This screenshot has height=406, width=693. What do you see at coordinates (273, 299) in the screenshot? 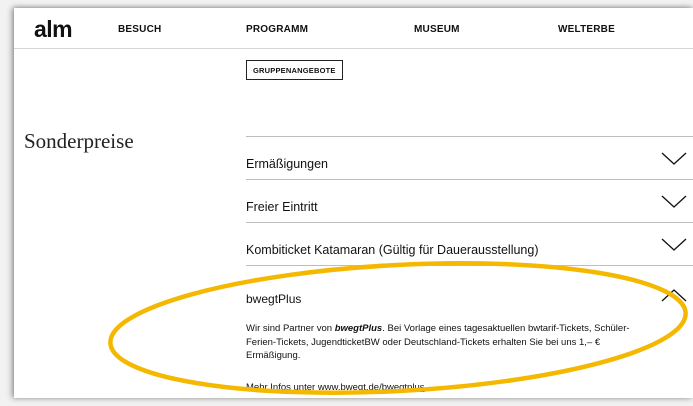
I see `accordion-item-title: bwegtPlus` at bounding box center [273, 299].